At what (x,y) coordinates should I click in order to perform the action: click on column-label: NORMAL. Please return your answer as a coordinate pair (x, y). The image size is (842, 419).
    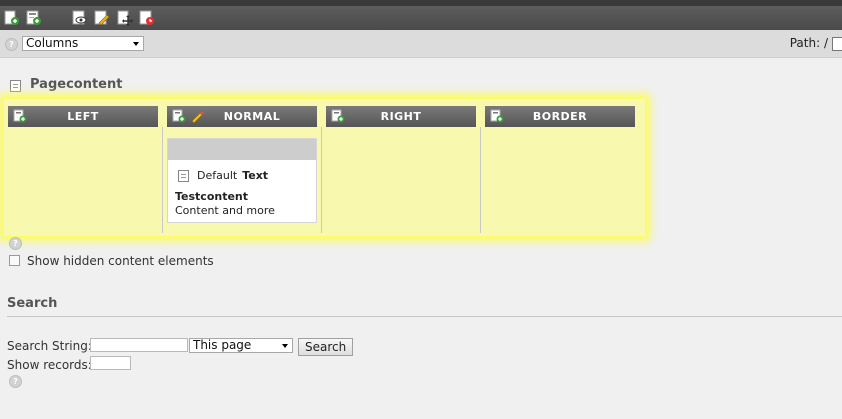
    Looking at the image, I should click on (252, 116).